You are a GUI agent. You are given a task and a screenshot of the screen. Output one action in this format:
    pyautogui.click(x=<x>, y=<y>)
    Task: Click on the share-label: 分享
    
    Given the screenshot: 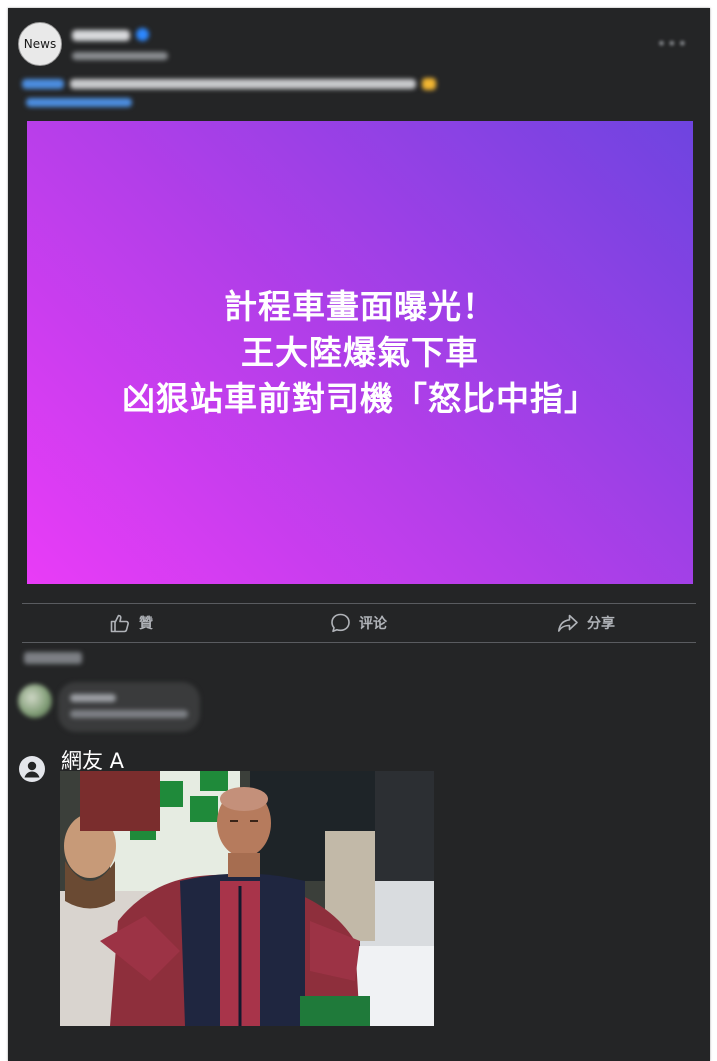 What is the action you would take?
    pyautogui.click(x=601, y=624)
    